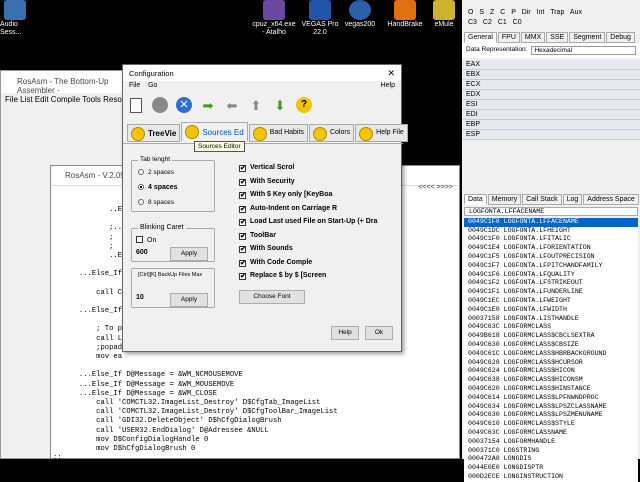 The width and height of the screenshot is (640, 482). What do you see at coordinates (551, 8) in the screenshot?
I see `cpu-flags: O S Z C P Dir Int Trap Aux` at bounding box center [551, 8].